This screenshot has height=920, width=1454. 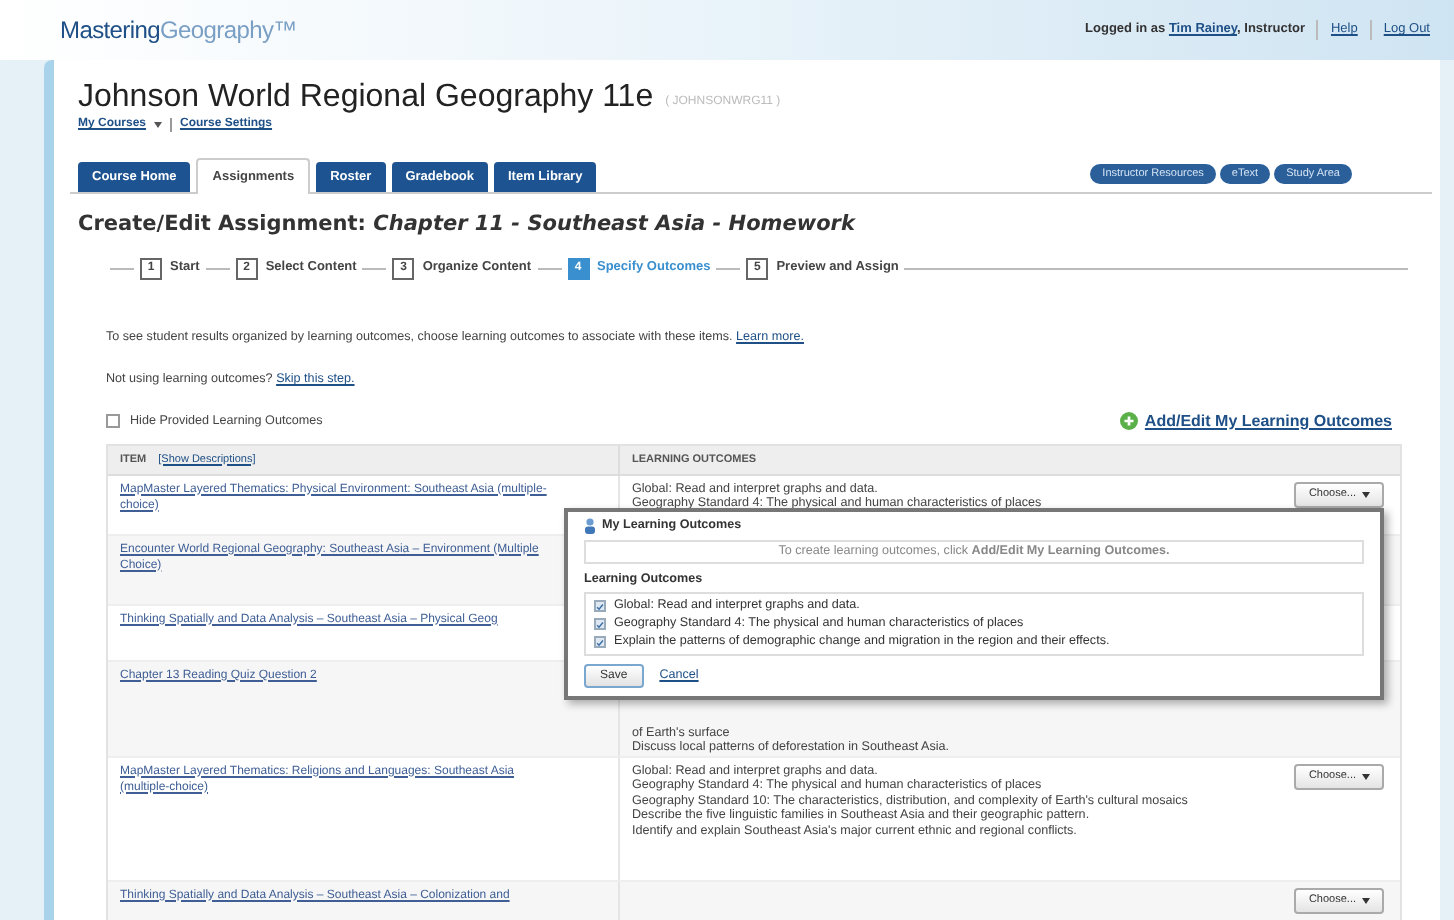 I want to click on course-title: Johnson World Regional Geography 11e, so click(x=366, y=98).